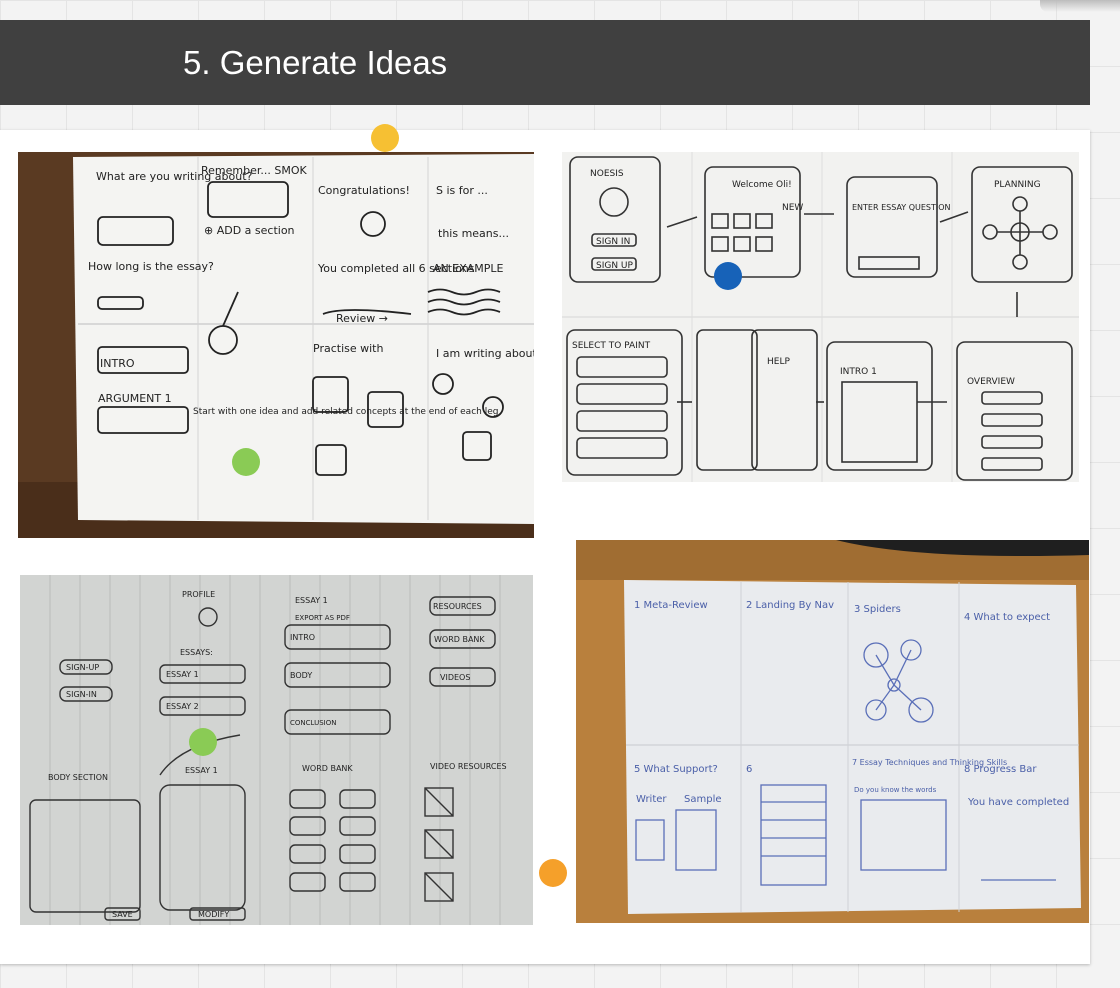 Image resolution: width=1120 pixels, height=988 pixels. Describe the element at coordinates (322, 618) in the screenshot. I see `sm-export: EXPORT AS PDF` at that location.